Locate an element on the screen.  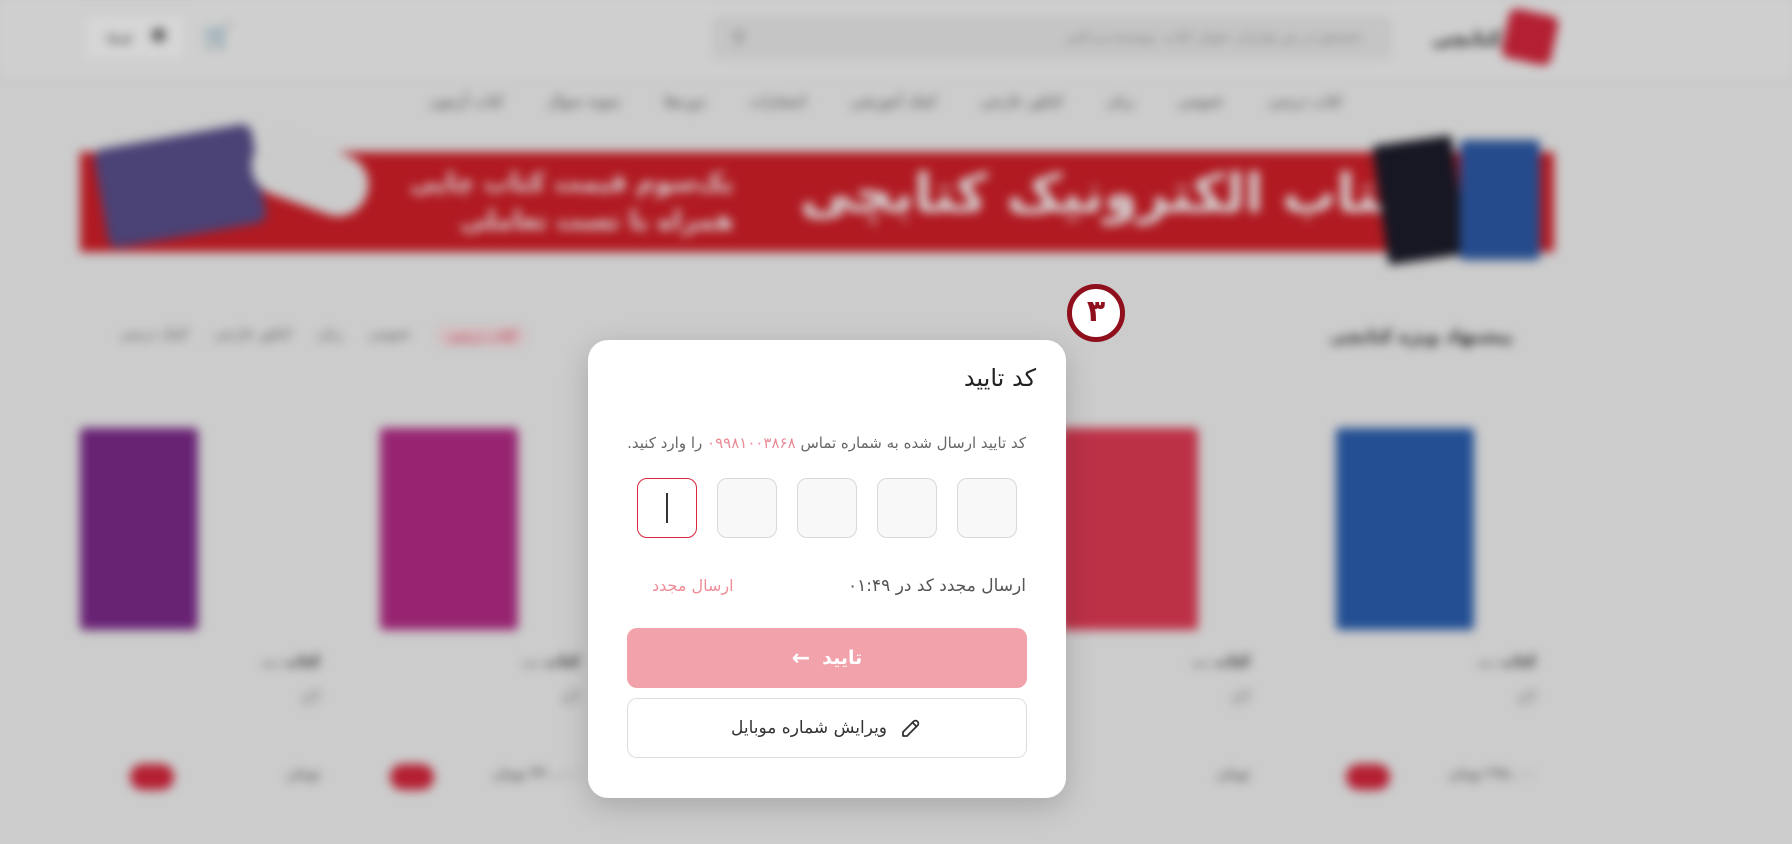
text-caret is located at coordinates (667, 508).